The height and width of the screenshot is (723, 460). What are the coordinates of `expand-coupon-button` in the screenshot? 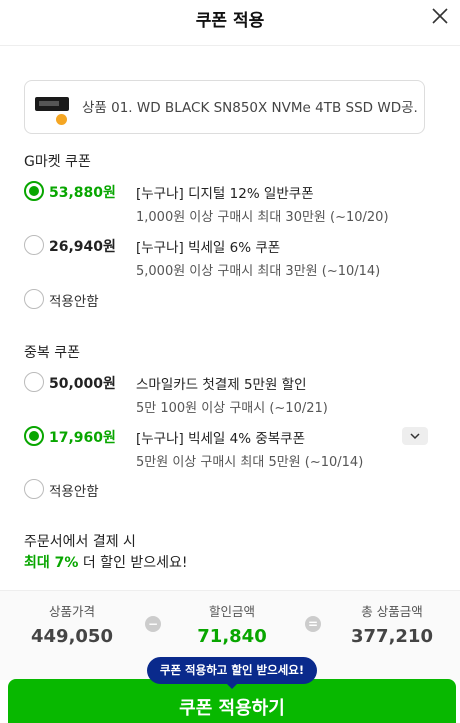 It's located at (415, 436).